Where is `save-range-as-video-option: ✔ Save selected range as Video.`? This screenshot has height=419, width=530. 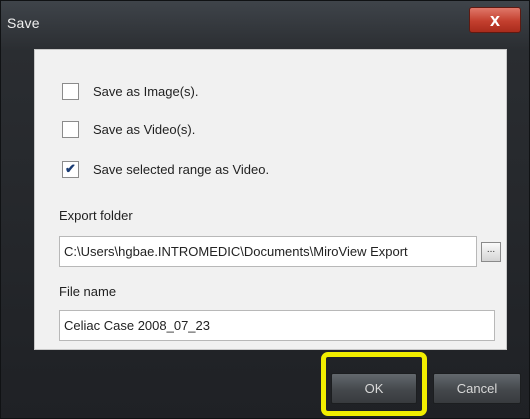
save-range-as-video-option: ✔ Save selected range as Video. is located at coordinates (165, 169).